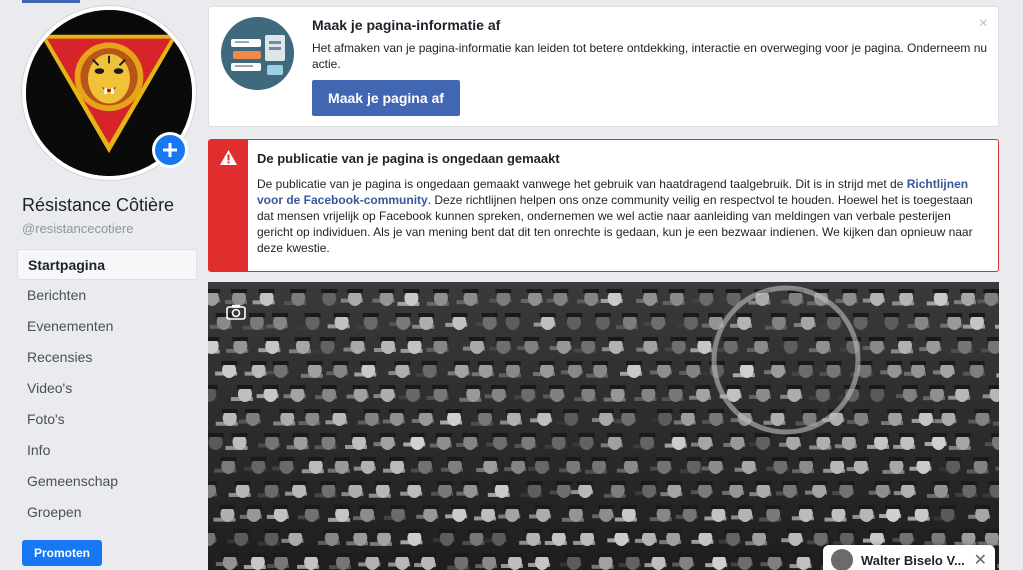 This screenshot has width=1023, height=570. Describe the element at coordinates (107, 357) in the screenshot. I see `nav-item-recensies: Recensies` at that location.